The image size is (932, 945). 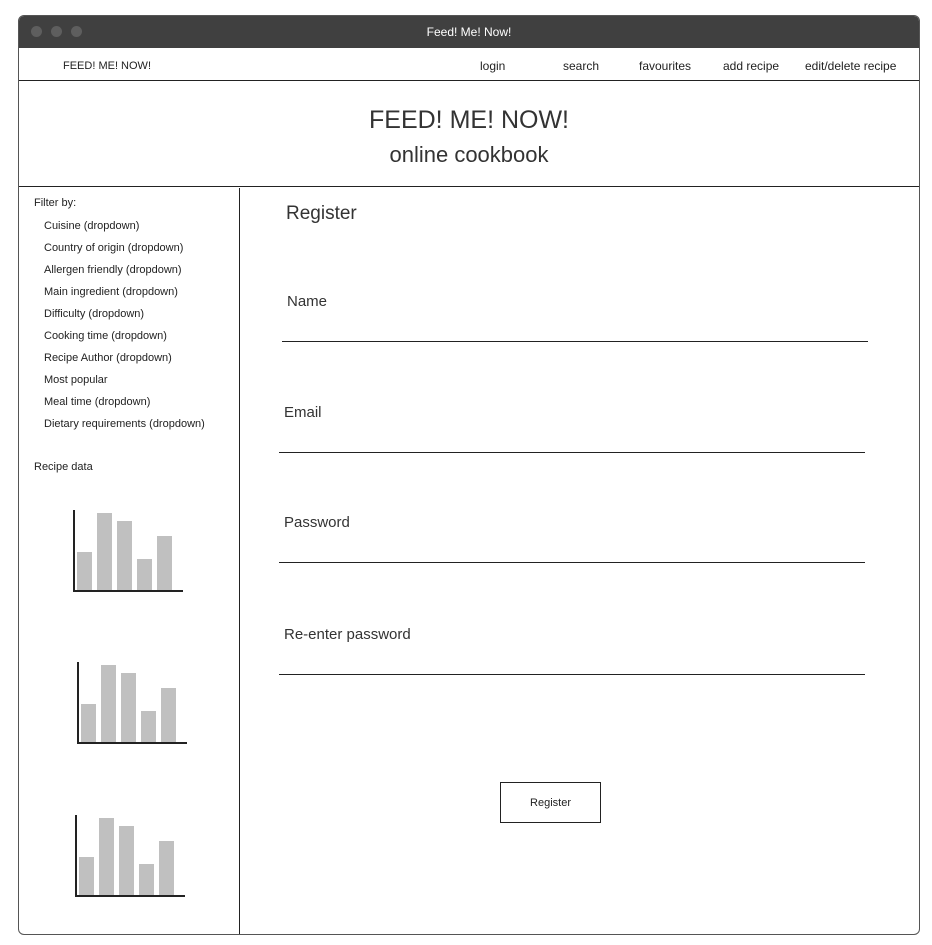 I want to click on window-title: Feed! Me! Now!, so click(x=469, y=32).